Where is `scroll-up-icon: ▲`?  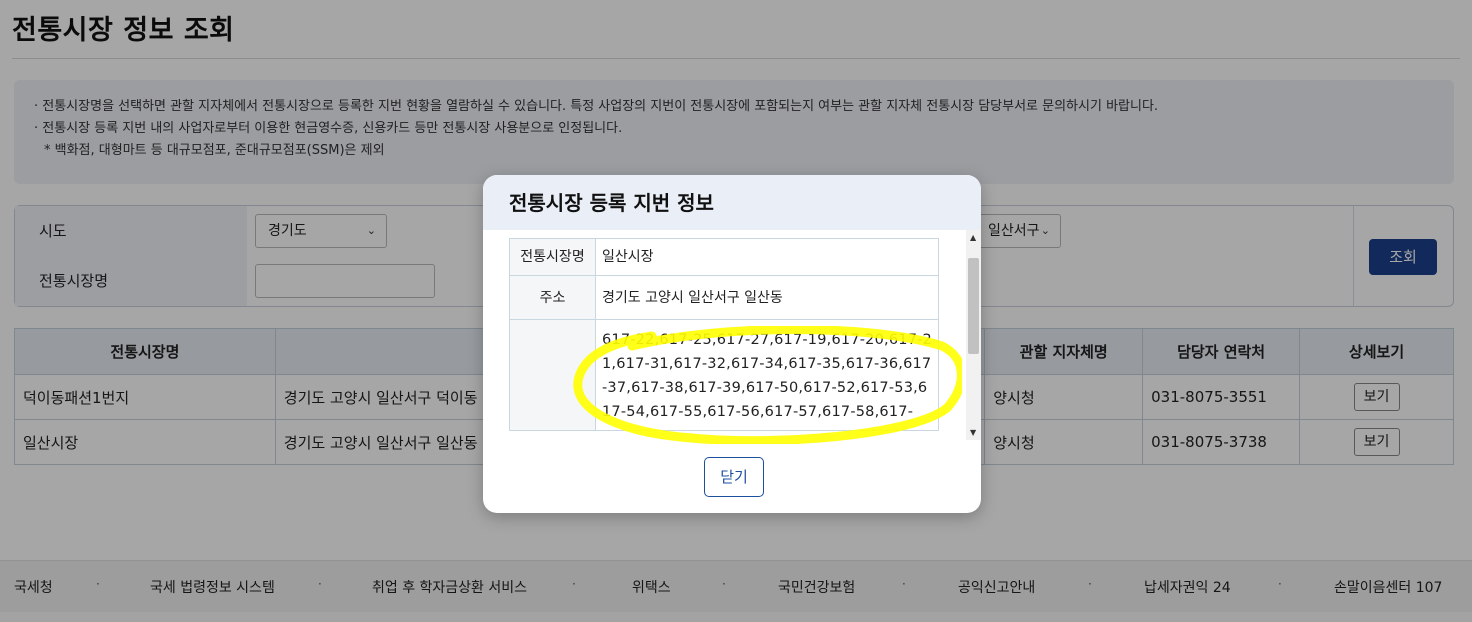
scroll-up-icon: ▲ is located at coordinates (973, 237).